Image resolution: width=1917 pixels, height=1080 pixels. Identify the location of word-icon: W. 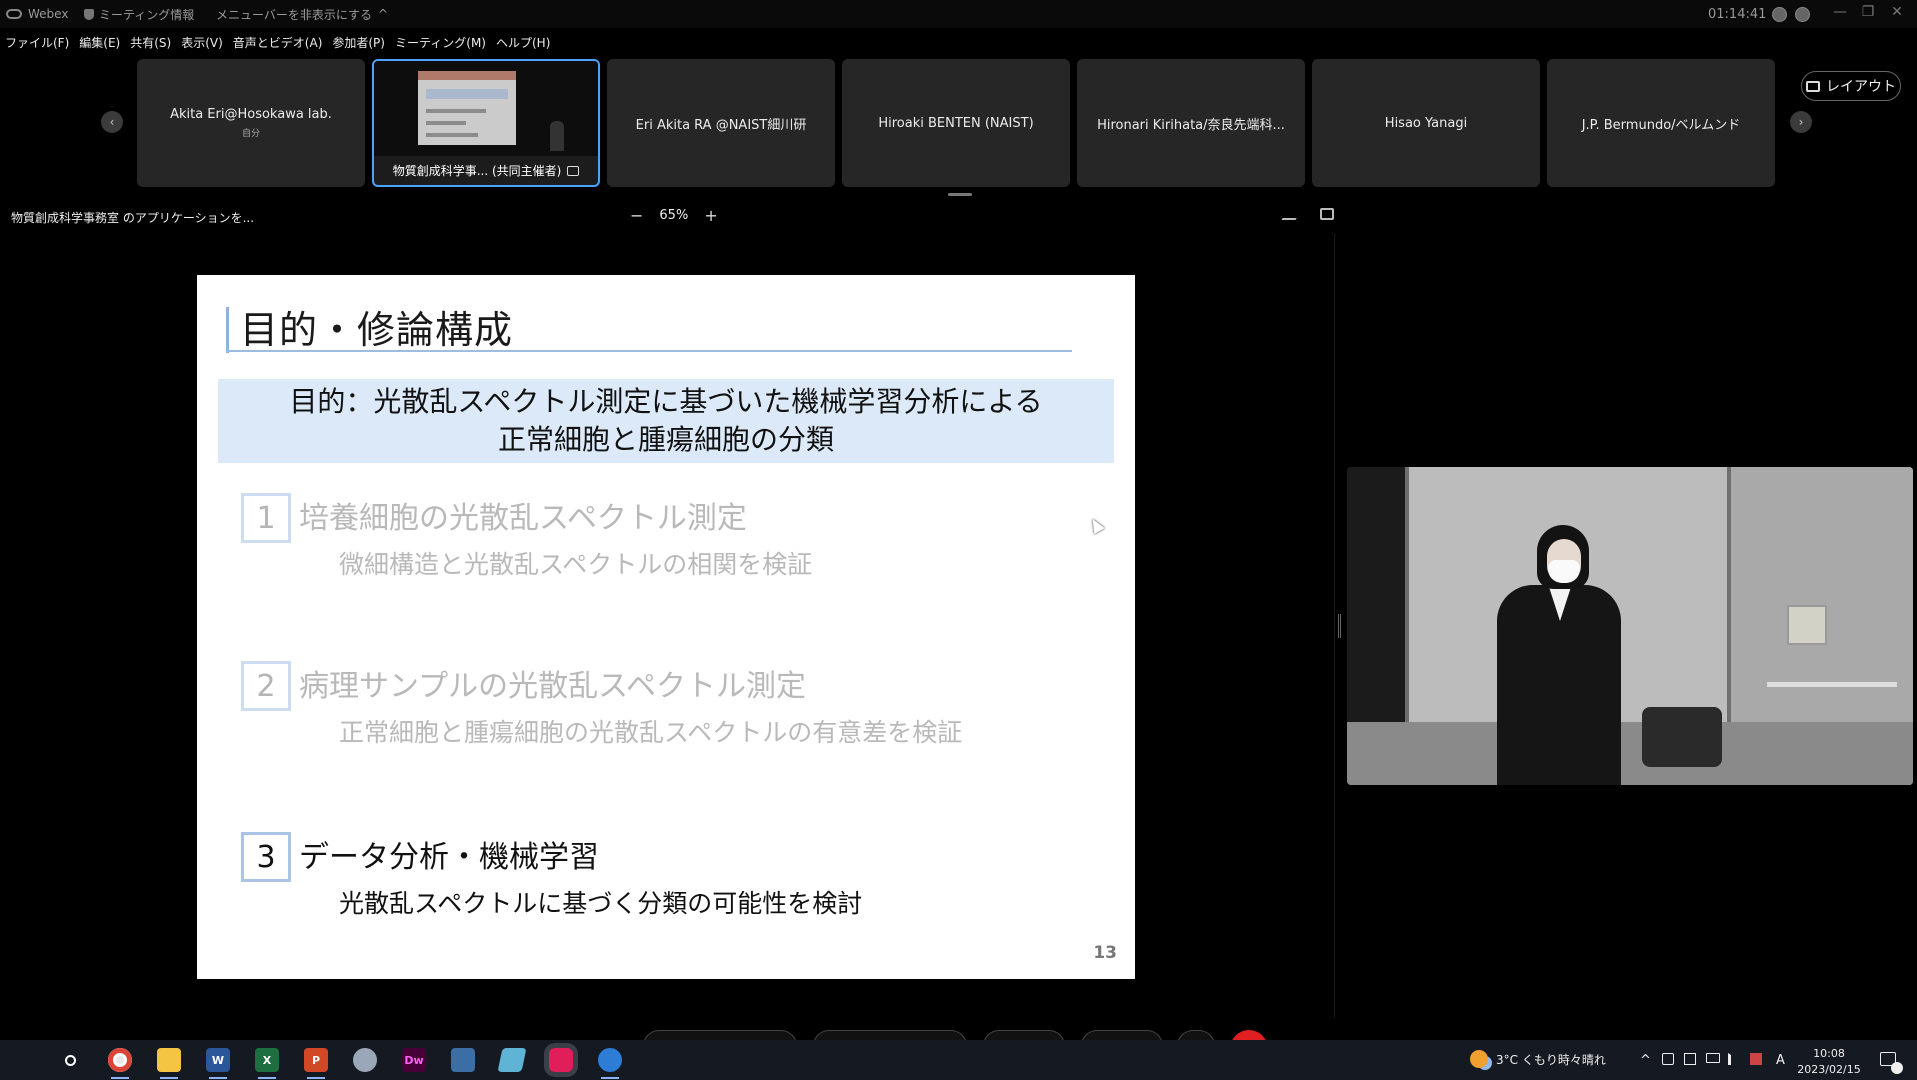
(218, 1060).